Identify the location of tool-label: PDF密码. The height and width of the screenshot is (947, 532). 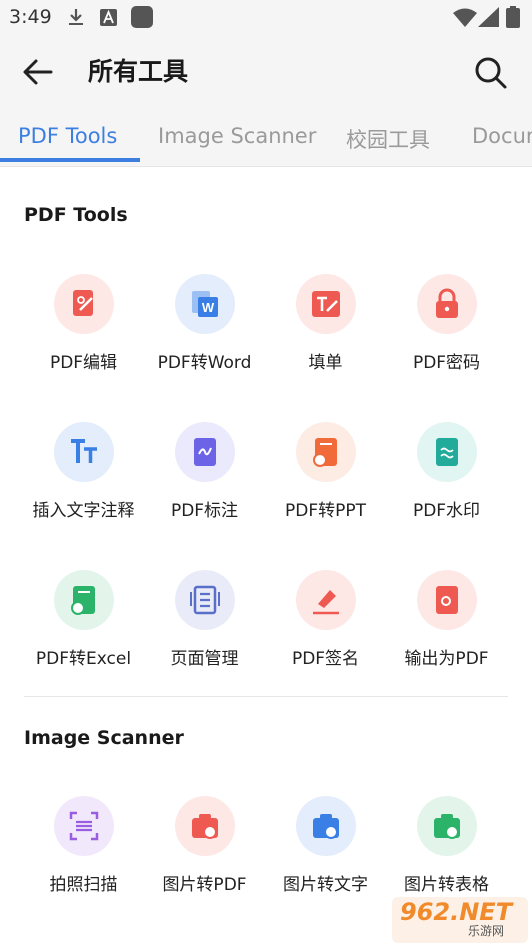
(446, 363).